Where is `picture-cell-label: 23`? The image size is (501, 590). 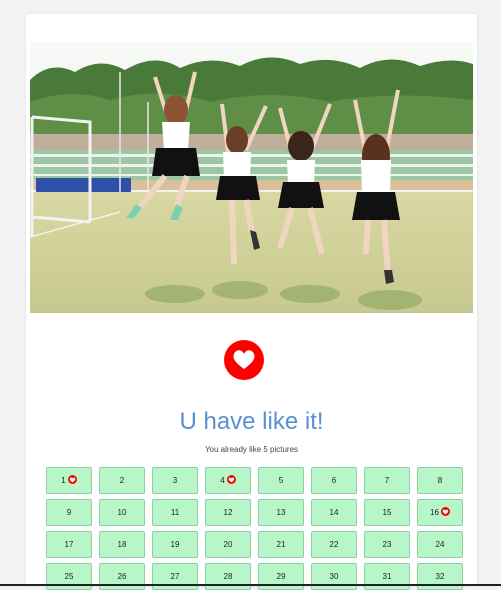 picture-cell-label: 23 is located at coordinates (387, 544).